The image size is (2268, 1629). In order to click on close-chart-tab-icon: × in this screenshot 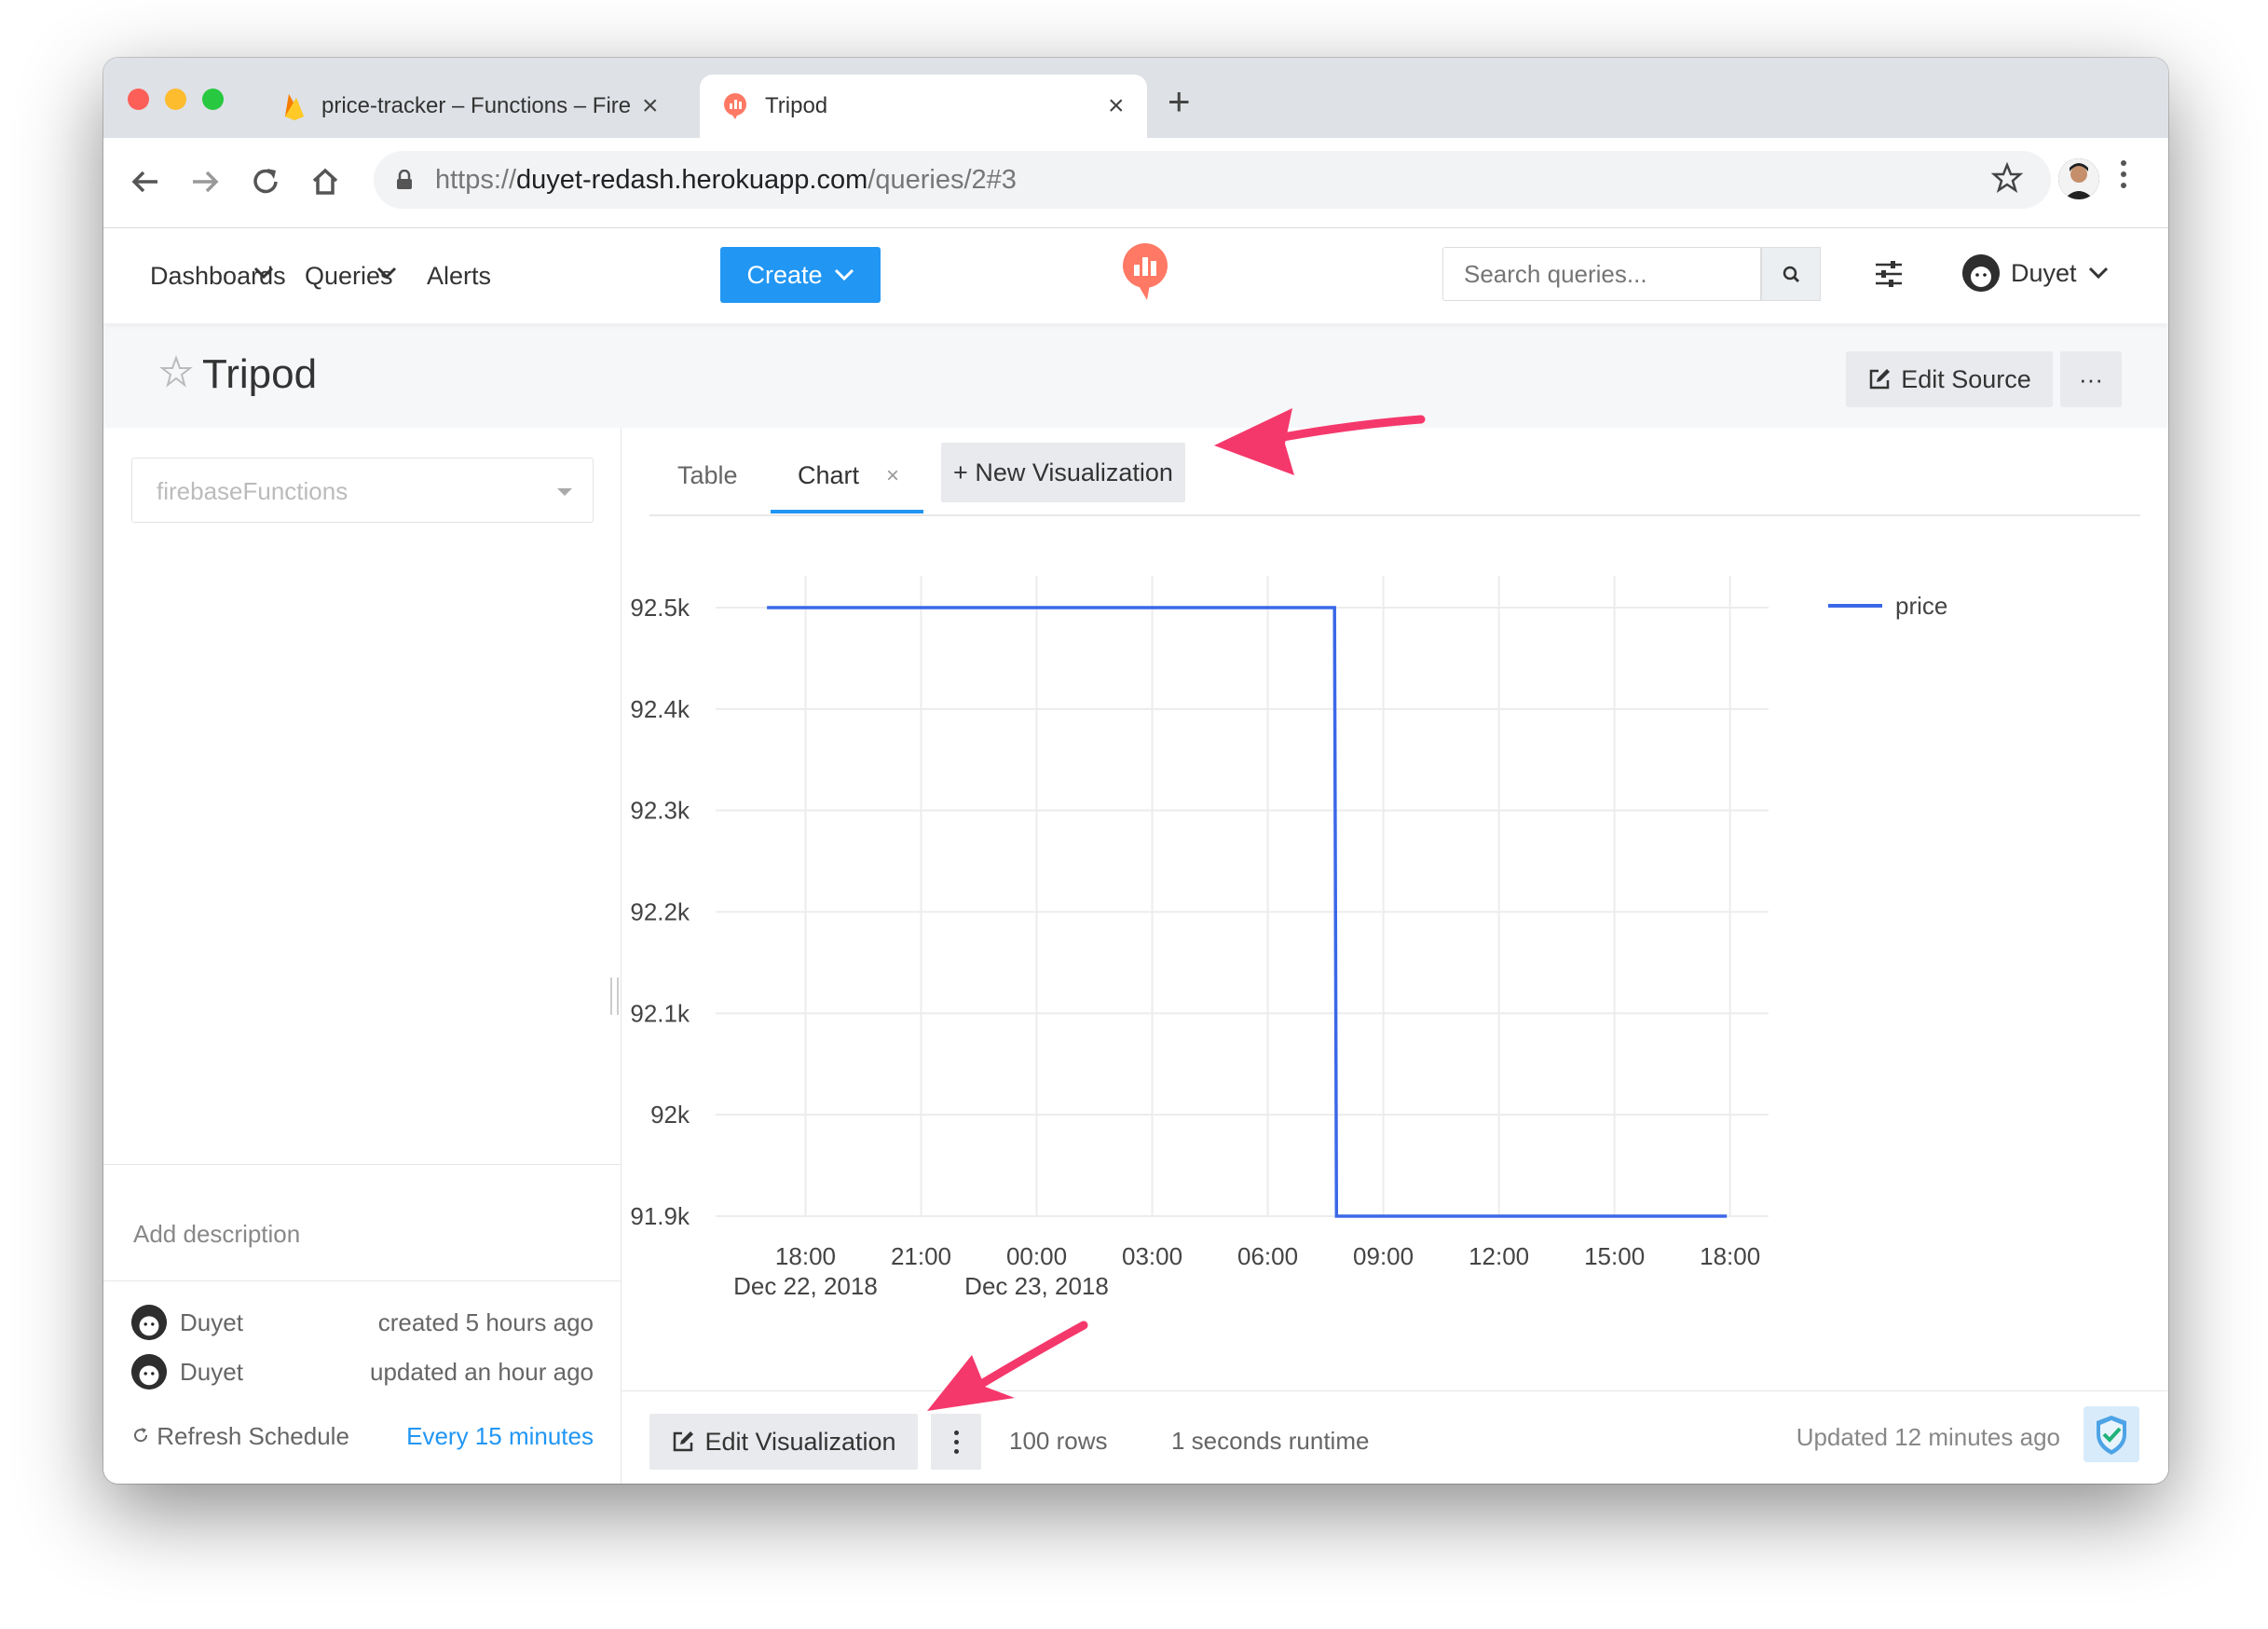, I will do `click(892, 476)`.